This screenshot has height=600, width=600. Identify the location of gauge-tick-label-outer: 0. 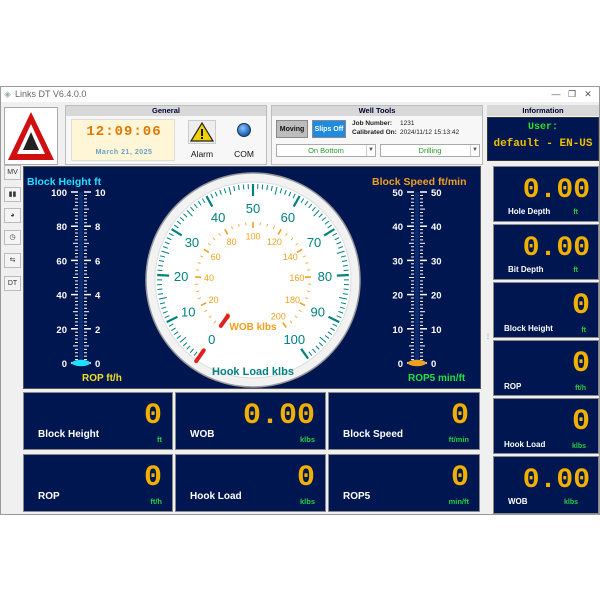
(64, 364).